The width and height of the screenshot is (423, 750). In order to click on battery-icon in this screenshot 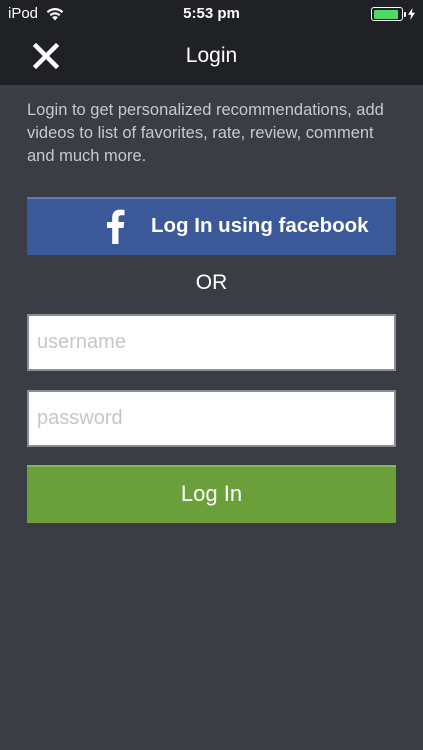, I will do `click(387, 14)`.